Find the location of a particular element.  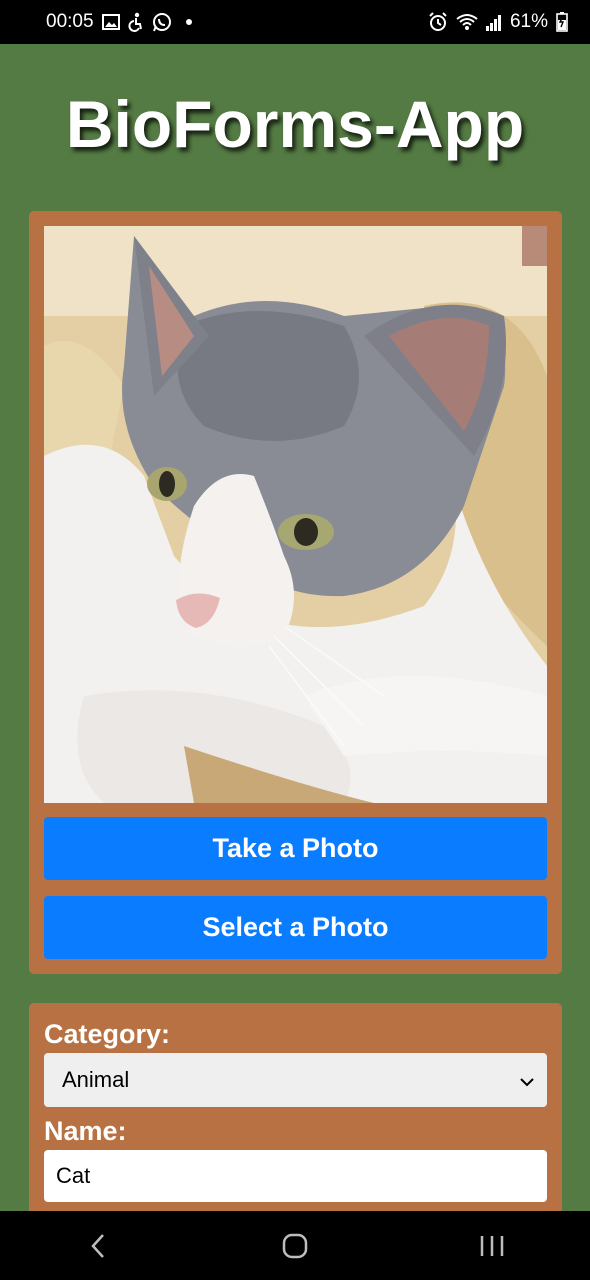

category-label: Category: is located at coordinates (107, 1034).